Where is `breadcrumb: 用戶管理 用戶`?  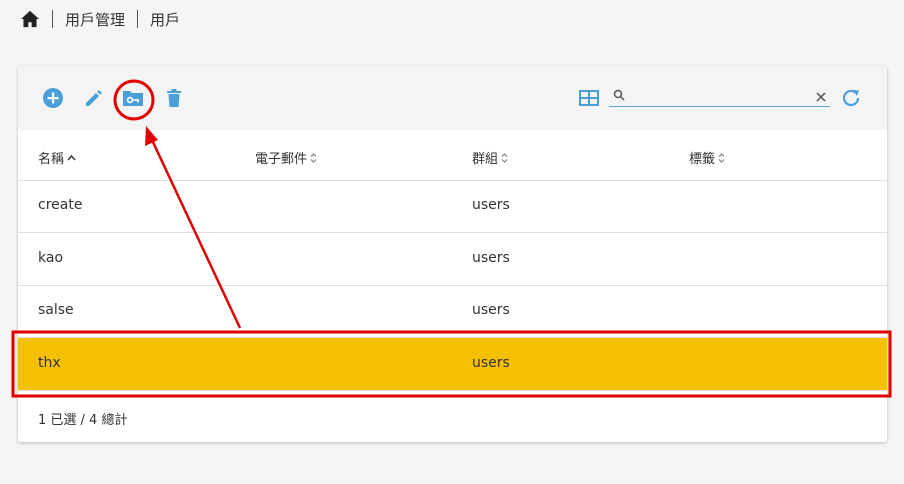 breadcrumb: 用戶管理 用戶 is located at coordinates (100, 19).